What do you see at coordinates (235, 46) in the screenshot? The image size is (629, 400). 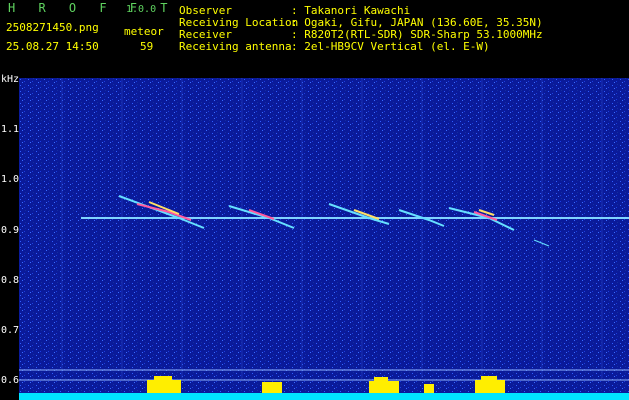 I see `info-label-antenna: Receiving antenna` at bounding box center [235, 46].